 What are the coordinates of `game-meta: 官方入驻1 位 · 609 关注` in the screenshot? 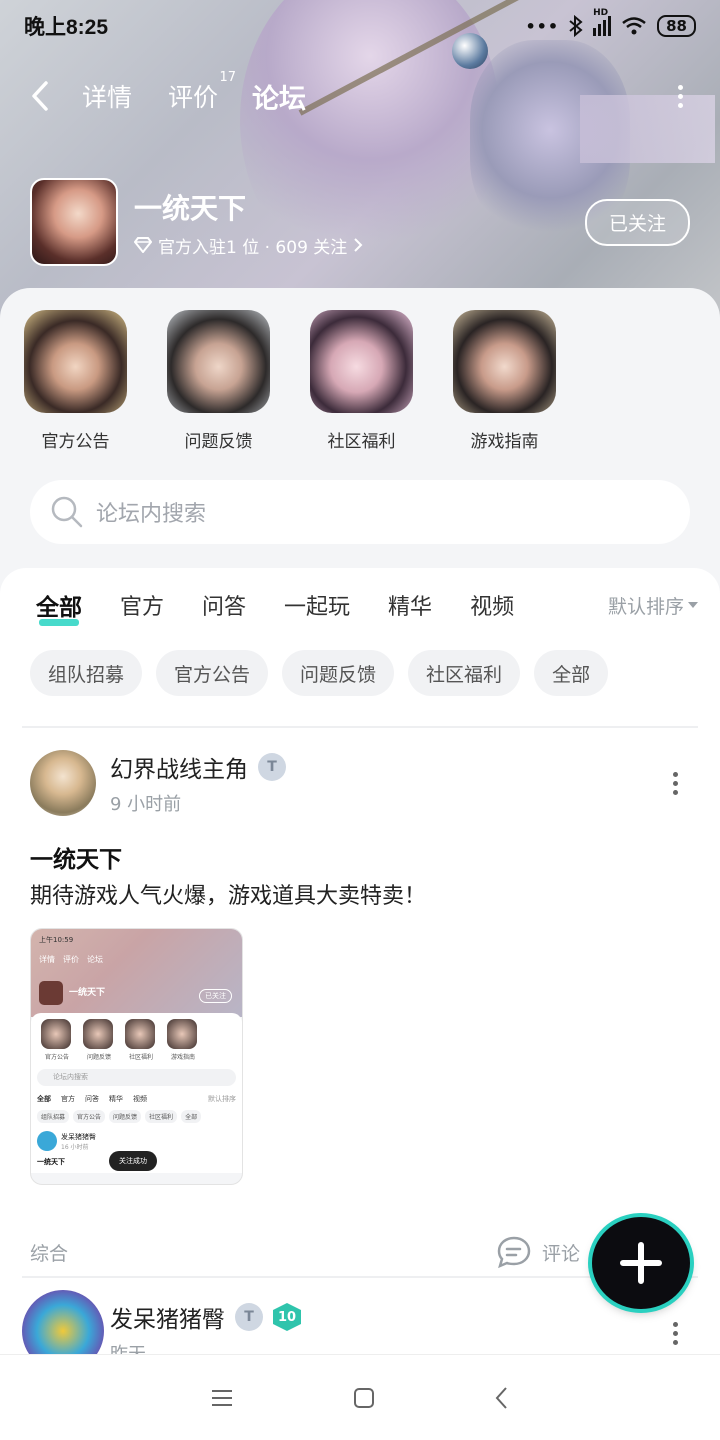 It's located at (248, 245).